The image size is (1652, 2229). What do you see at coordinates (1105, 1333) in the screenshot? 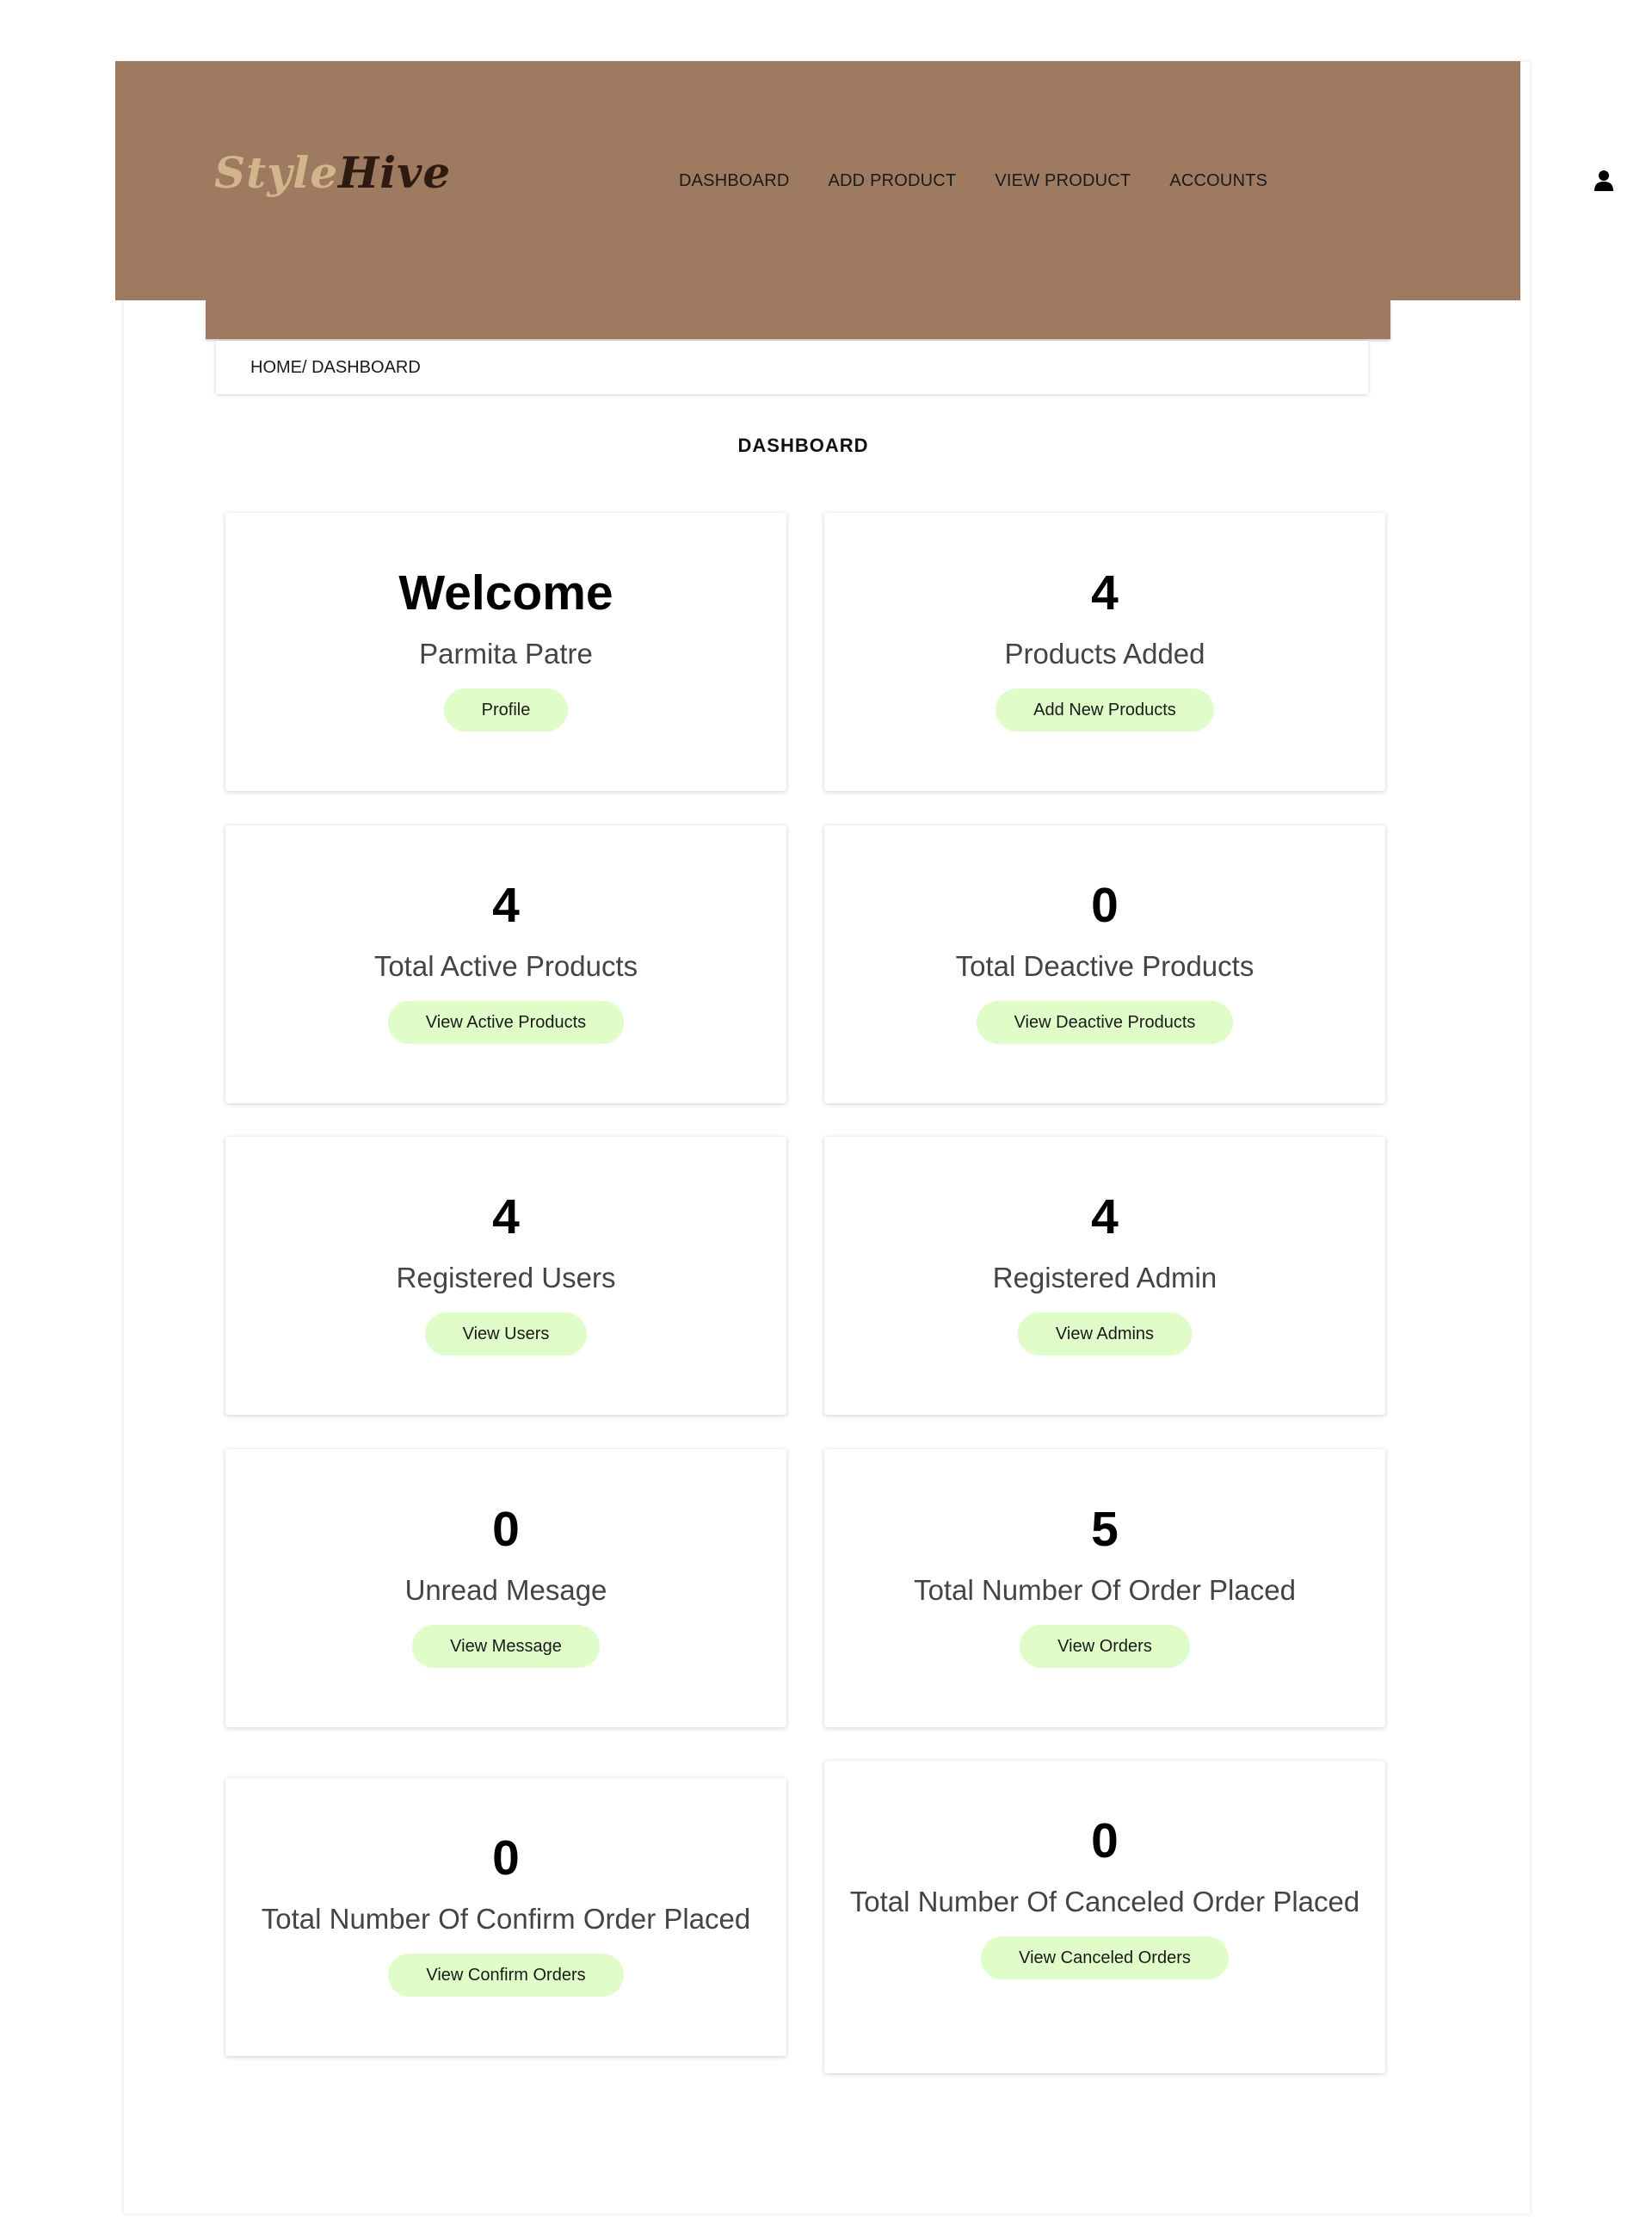
I see `view-admins-button: View Admins` at bounding box center [1105, 1333].